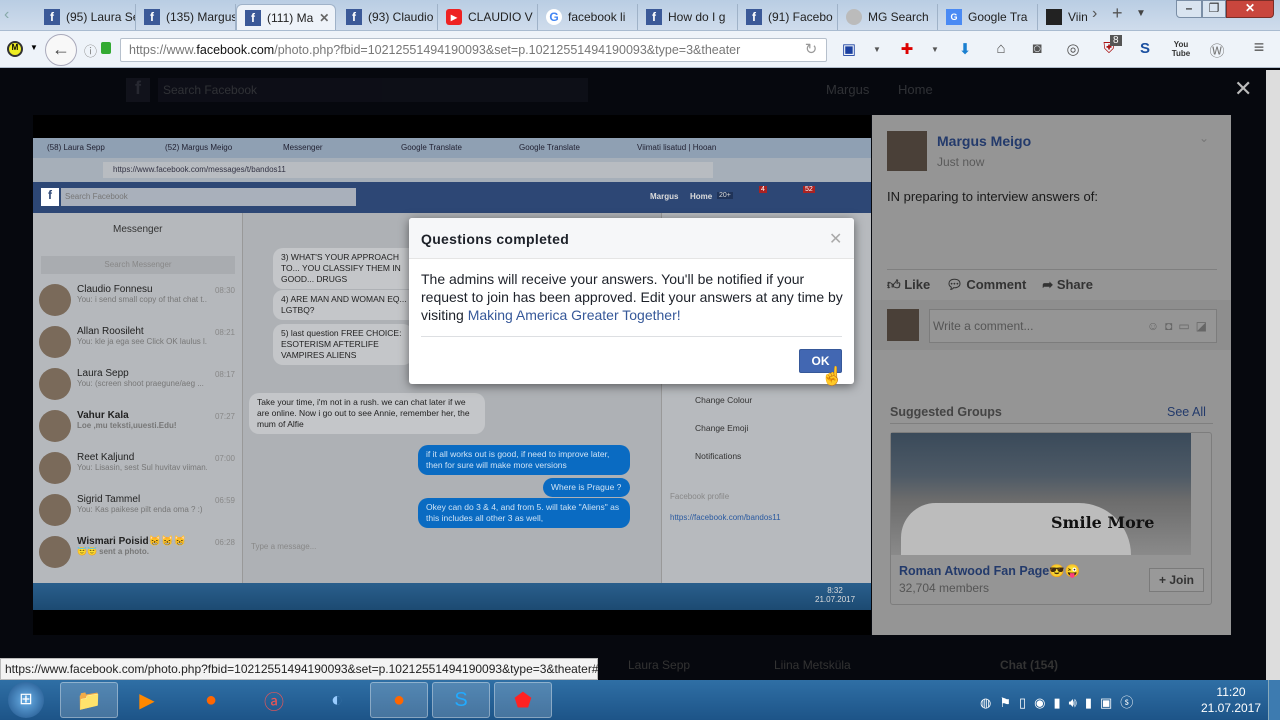  I want to click on hand-cursor-icon: ☝, so click(832, 376).